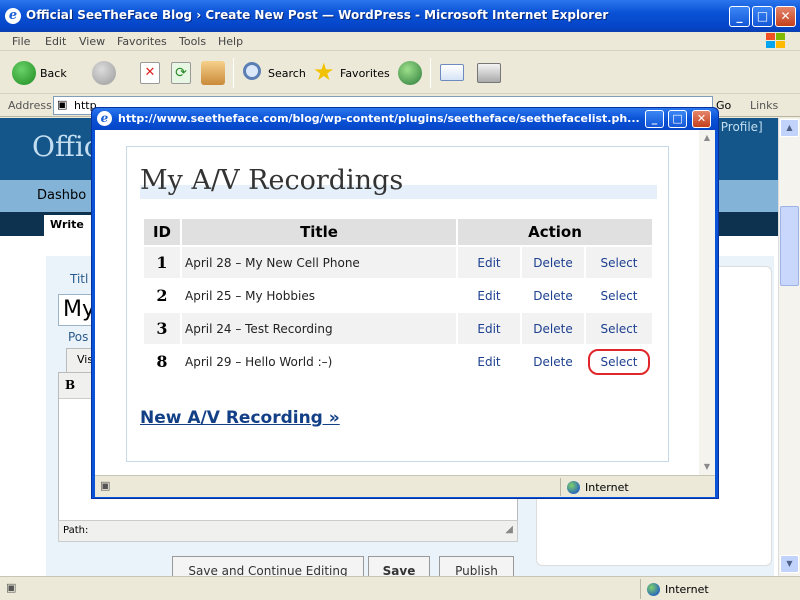 Image resolution: width=800 pixels, height=600 pixels. What do you see at coordinates (452, 72) in the screenshot?
I see `mail-icon` at bounding box center [452, 72].